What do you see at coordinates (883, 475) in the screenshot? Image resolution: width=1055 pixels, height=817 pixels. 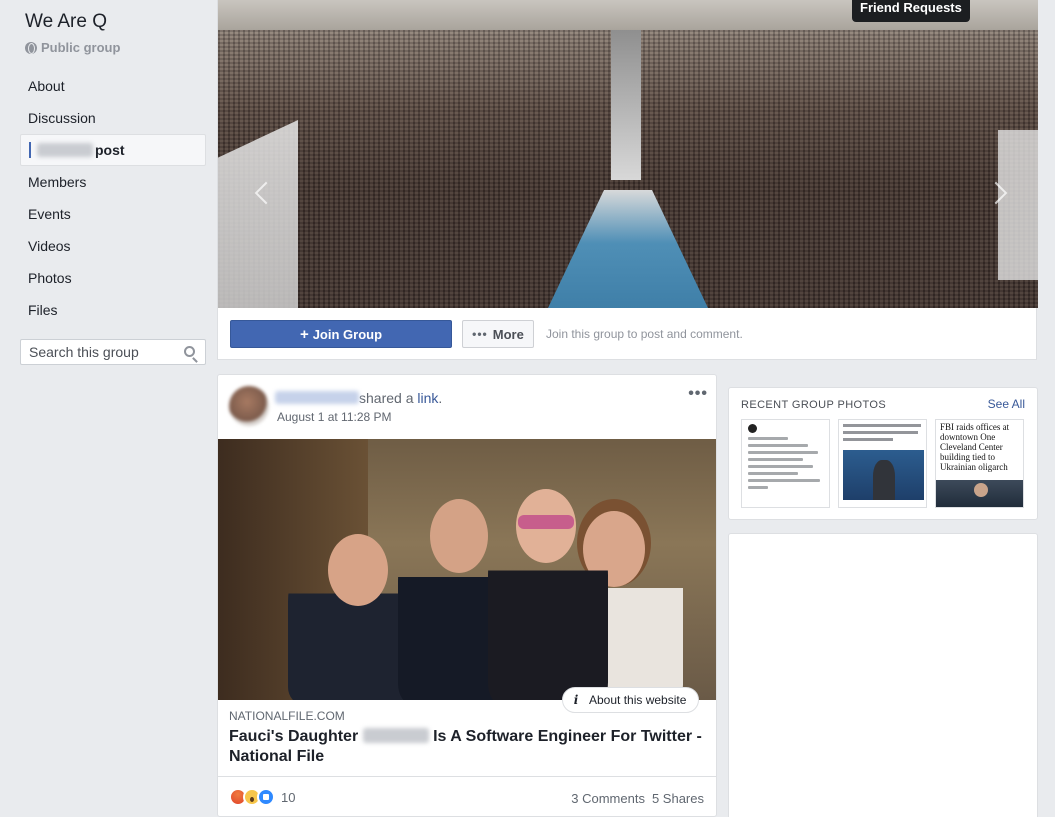 I see `tv-still` at bounding box center [883, 475].